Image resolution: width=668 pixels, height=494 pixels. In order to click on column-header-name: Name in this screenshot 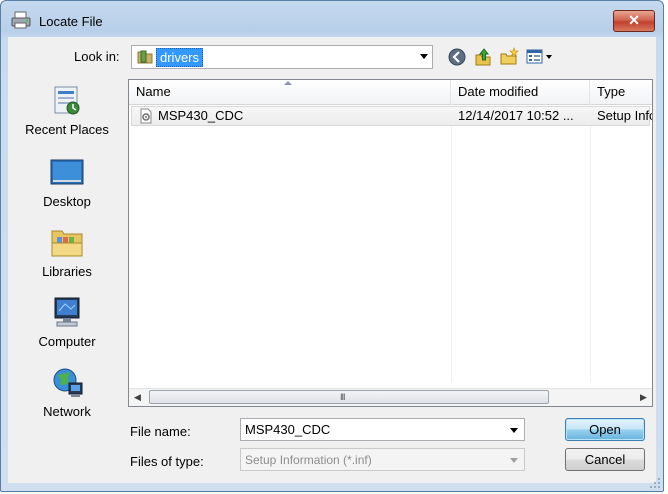, I will do `click(290, 92)`.